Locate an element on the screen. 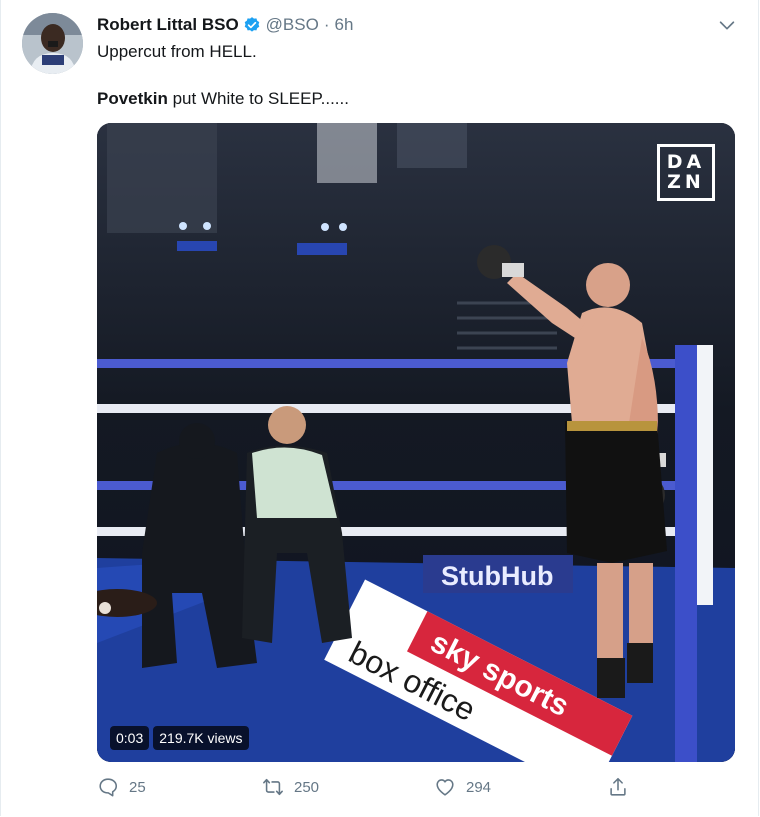 The height and width of the screenshot is (817, 760). dazn-logo: DA ZN is located at coordinates (686, 172).